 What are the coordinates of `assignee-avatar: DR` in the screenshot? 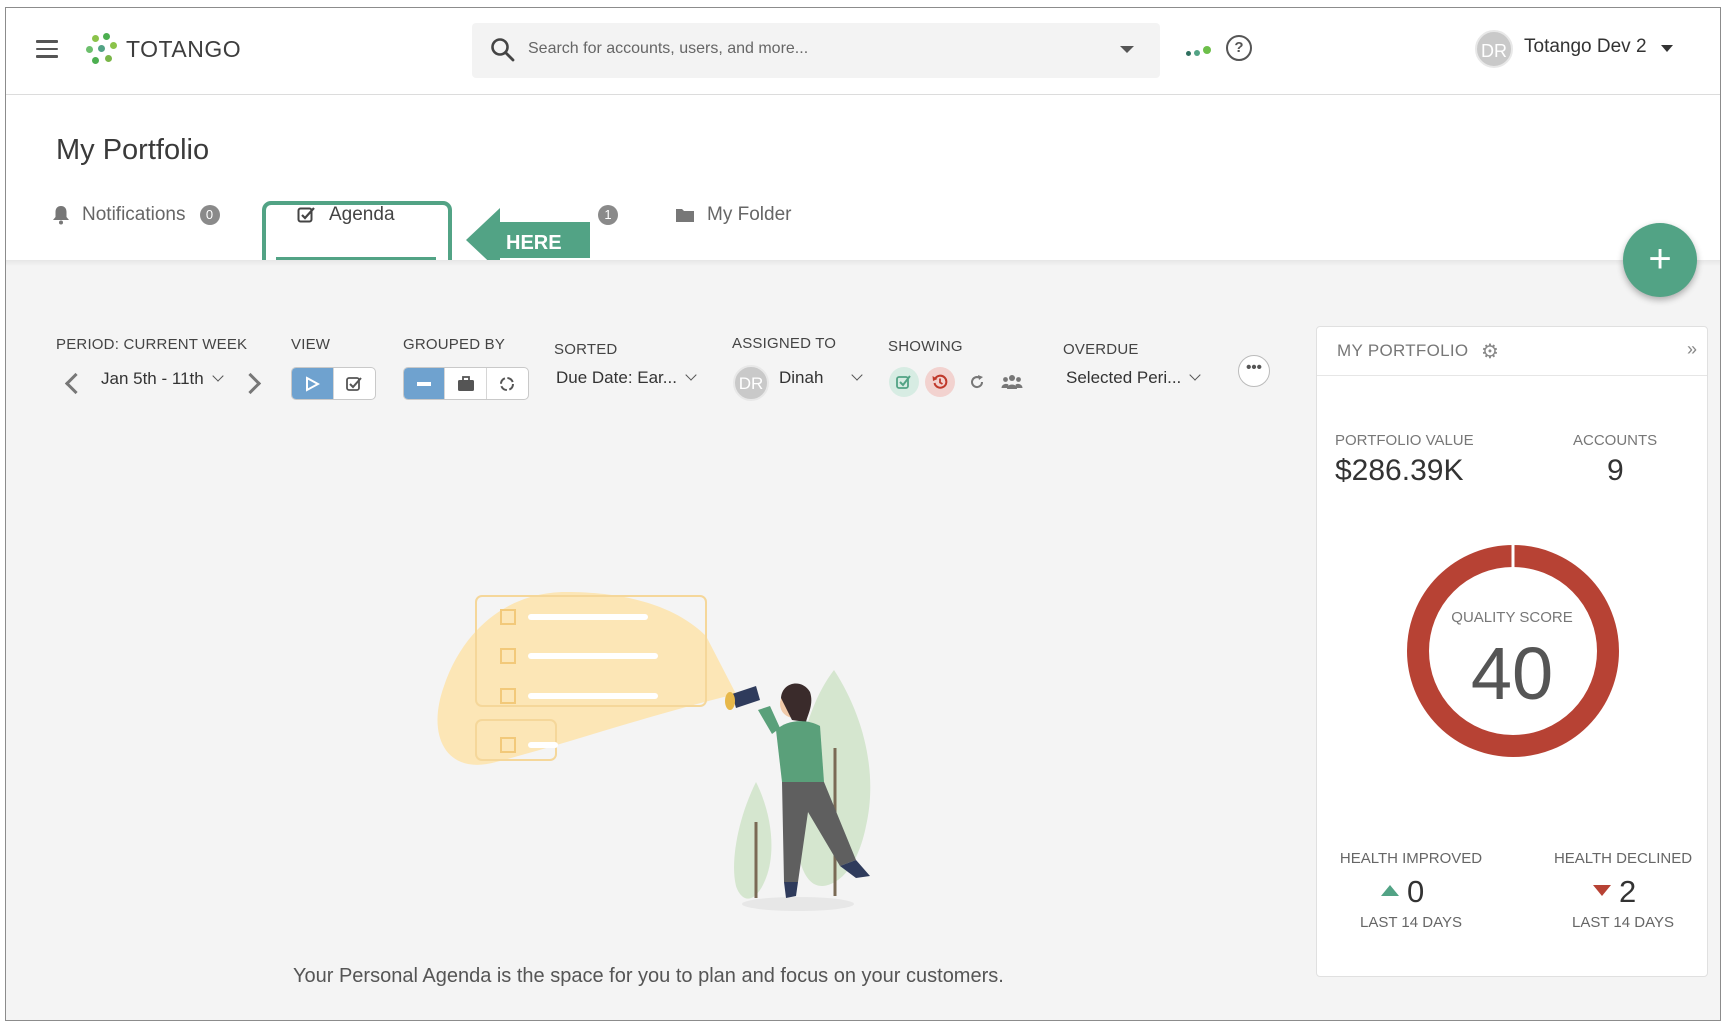 It's located at (751, 383).